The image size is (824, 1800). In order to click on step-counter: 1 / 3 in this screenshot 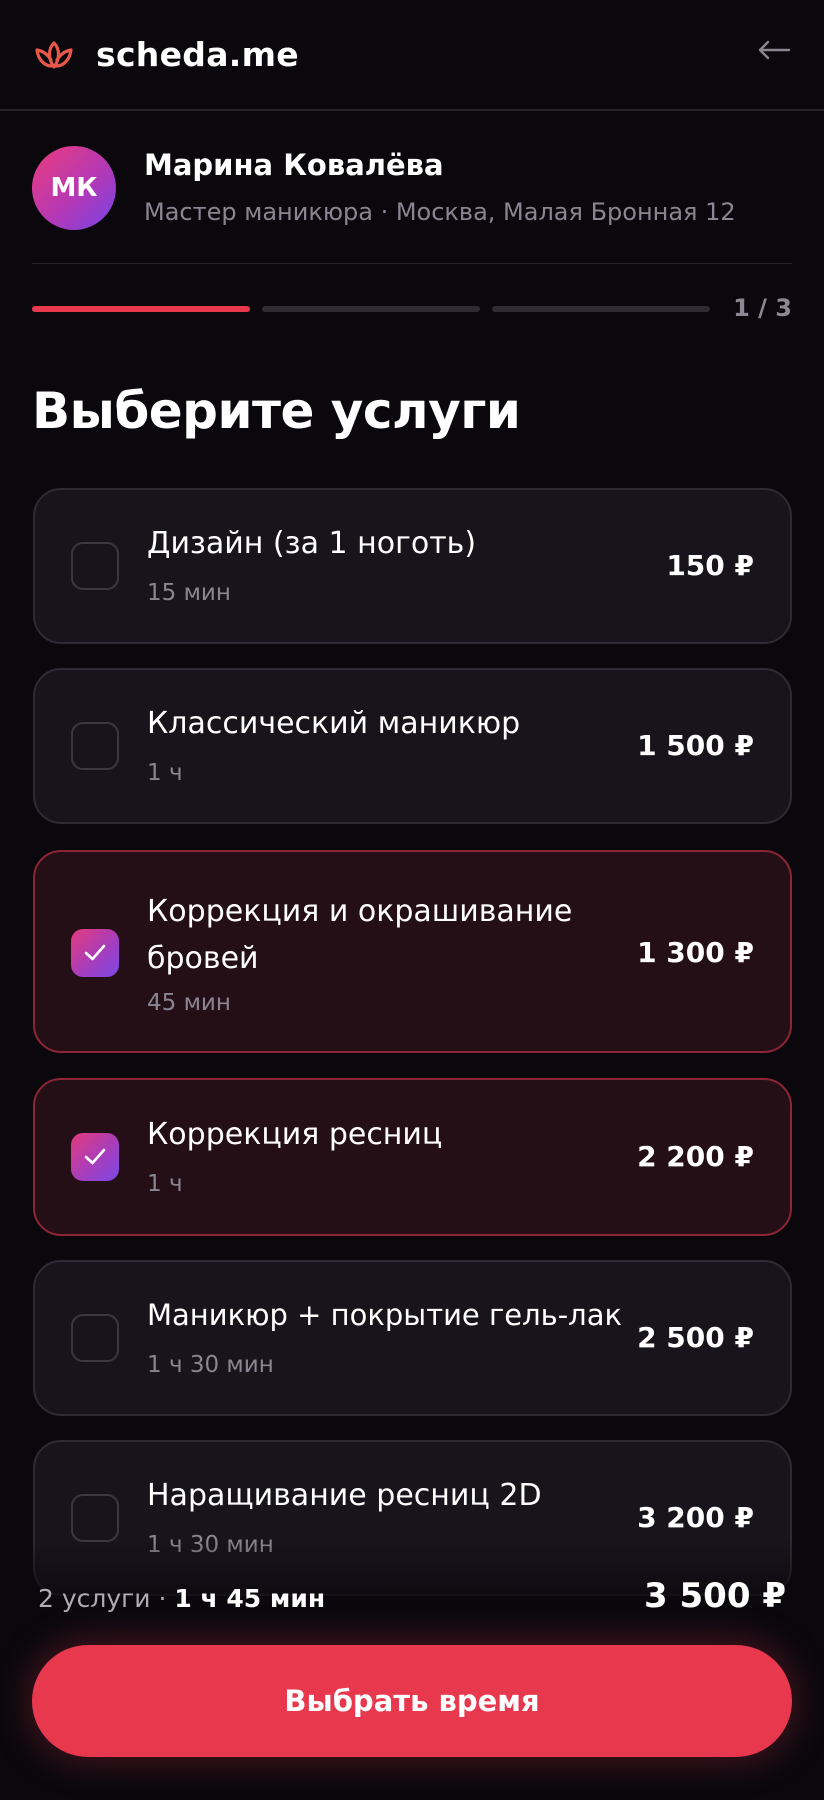, I will do `click(762, 308)`.